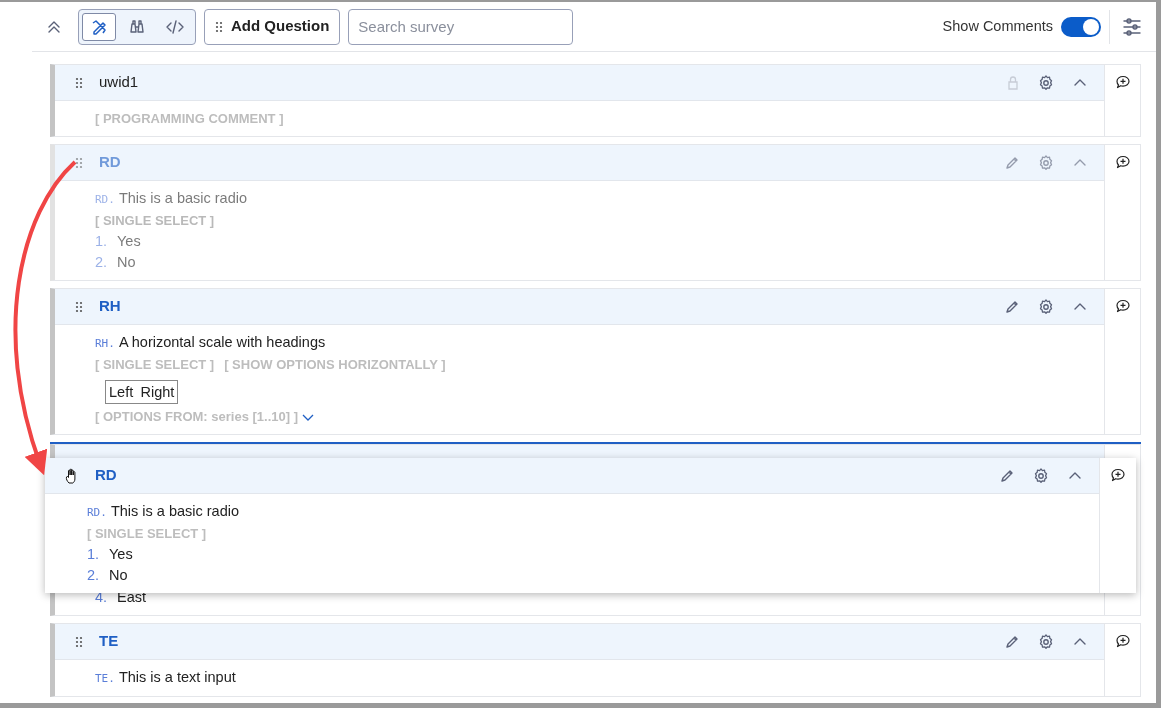 The height and width of the screenshot is (708, 1161). I want to click on hand-cursor-icon, so click(72, 475).